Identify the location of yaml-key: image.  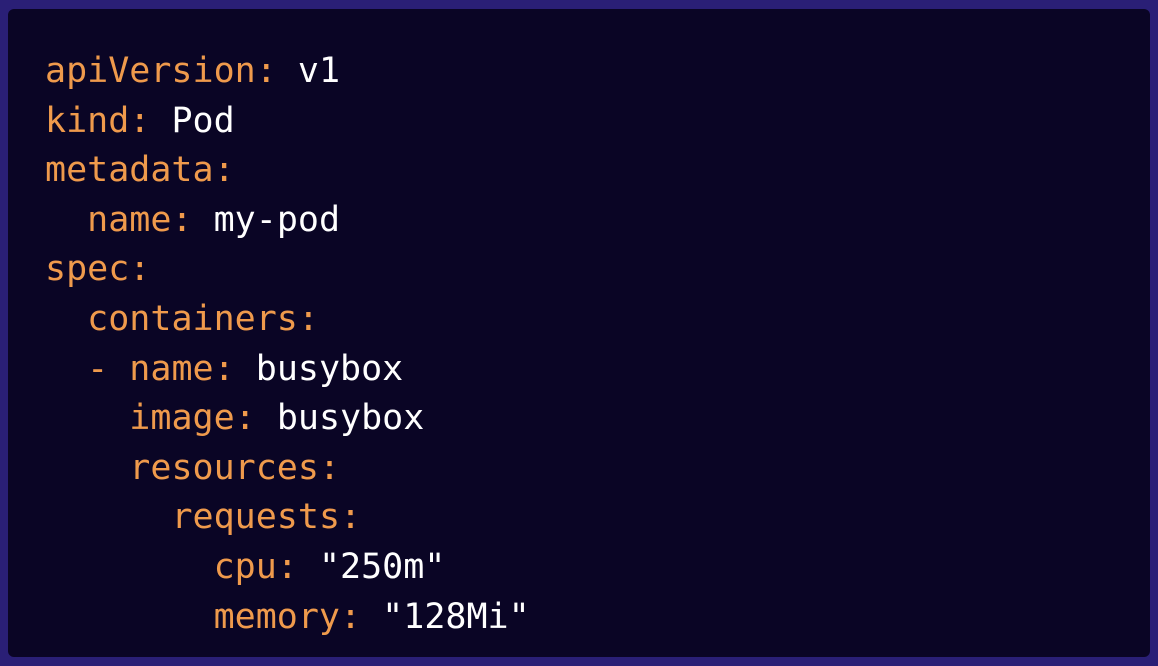
(182, 418).